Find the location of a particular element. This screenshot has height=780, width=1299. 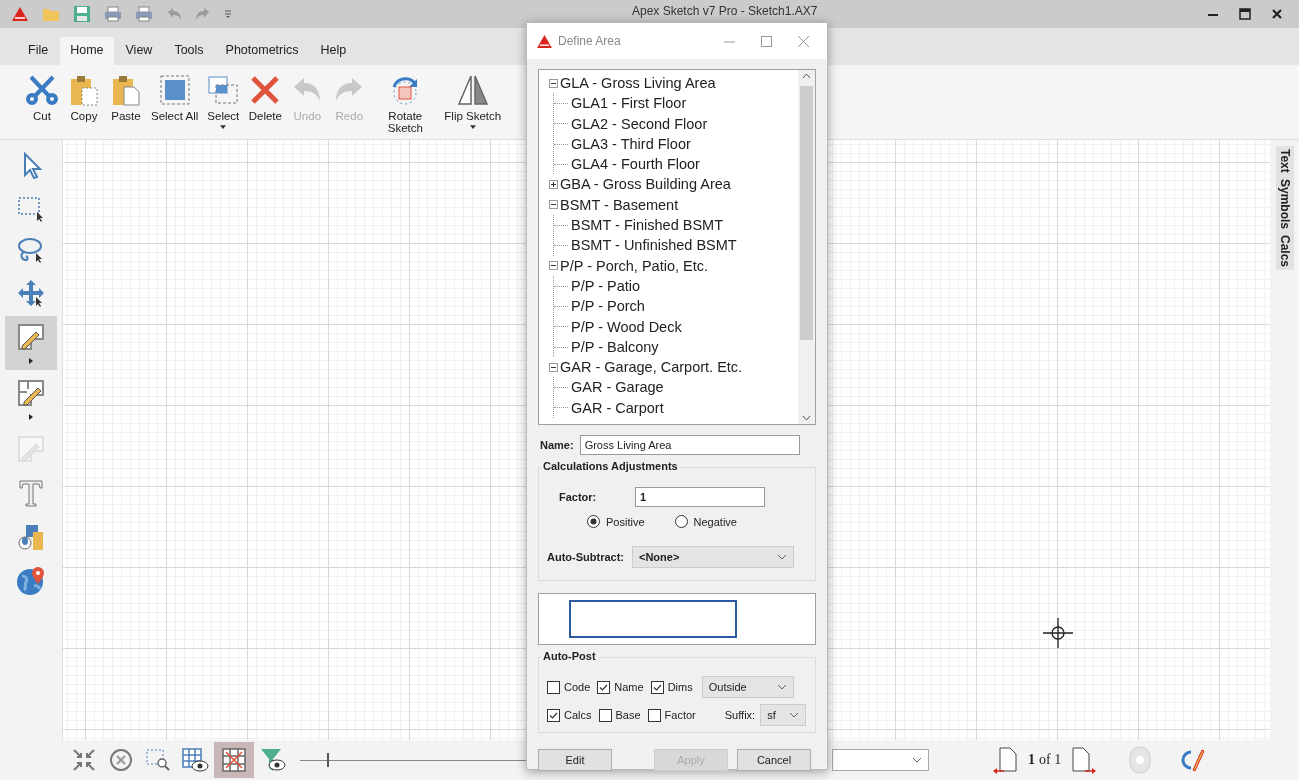

tree-item: GAR - Garage, Carport. Etc. is located at coordinates (651, 367).